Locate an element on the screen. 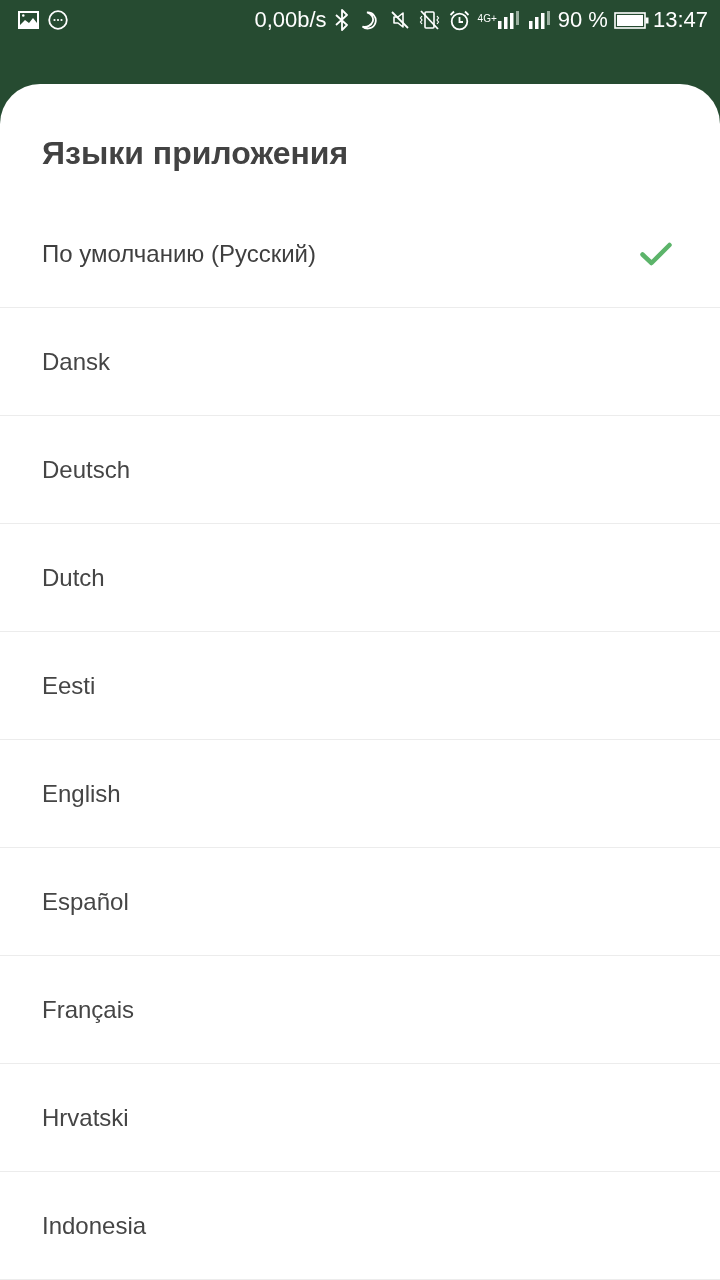  vibrate-off-icon is located at coordinates (429, 20).